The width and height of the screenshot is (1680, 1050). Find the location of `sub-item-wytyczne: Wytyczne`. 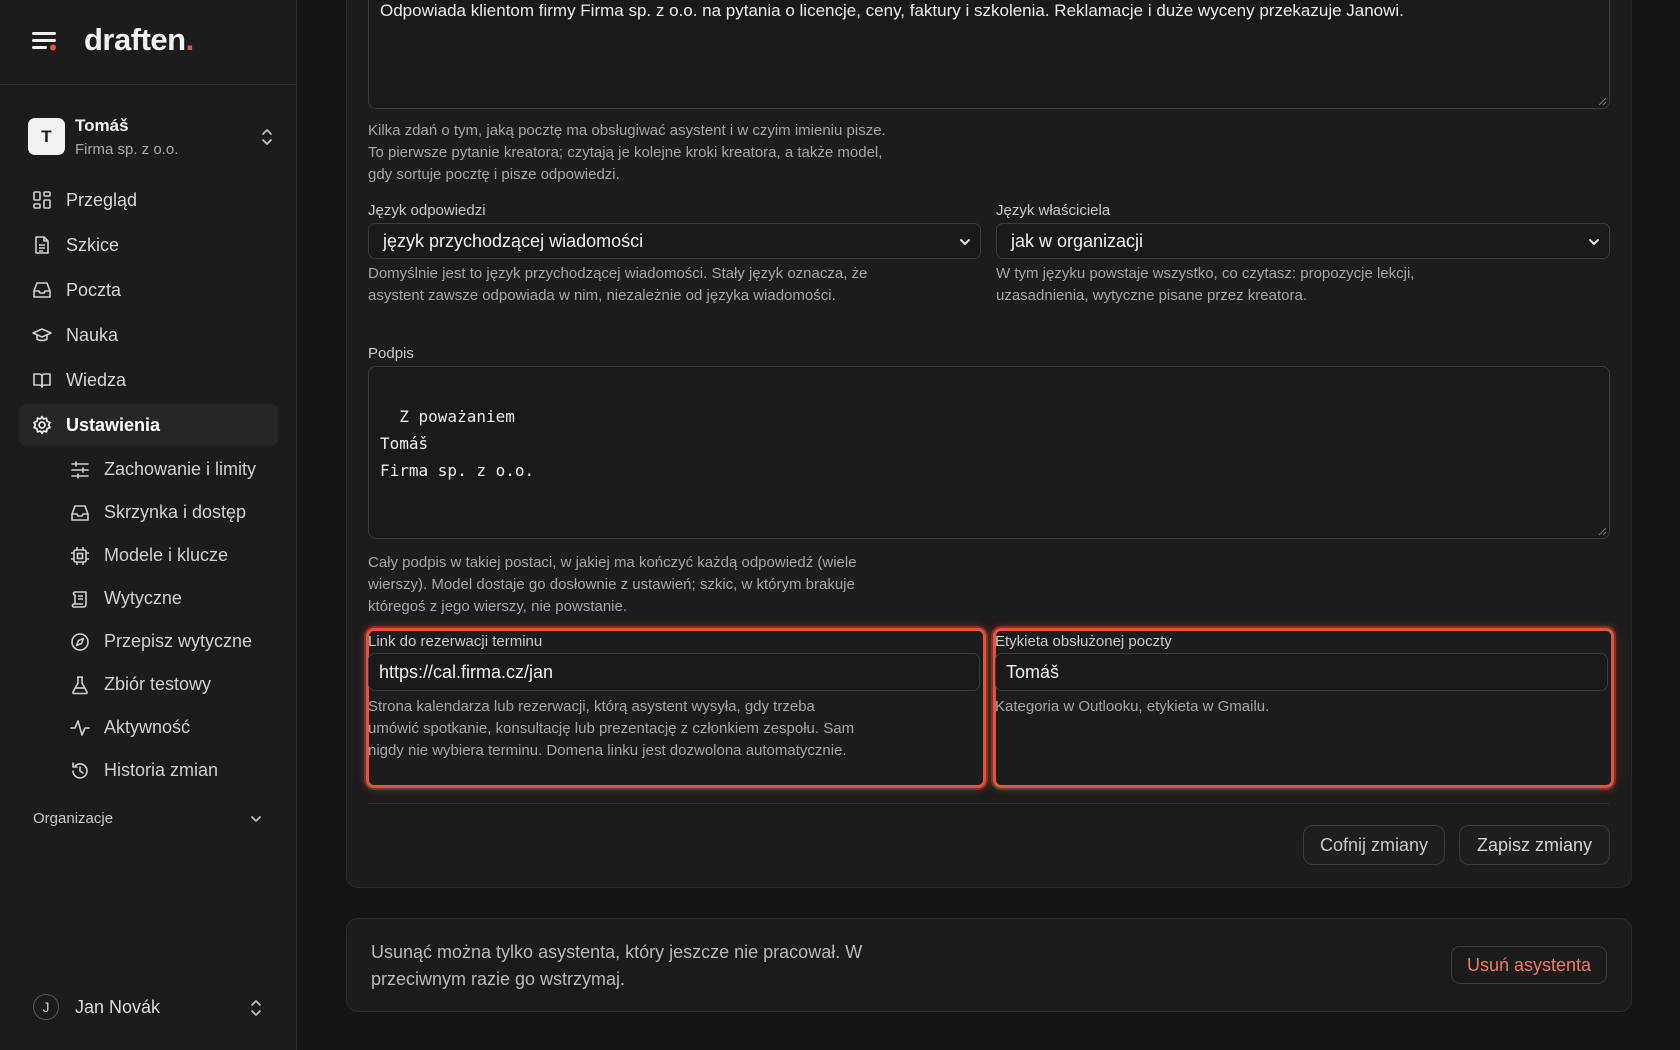

sub-item-wytyczne: Wytyczne is located at coordinates (148, 598).